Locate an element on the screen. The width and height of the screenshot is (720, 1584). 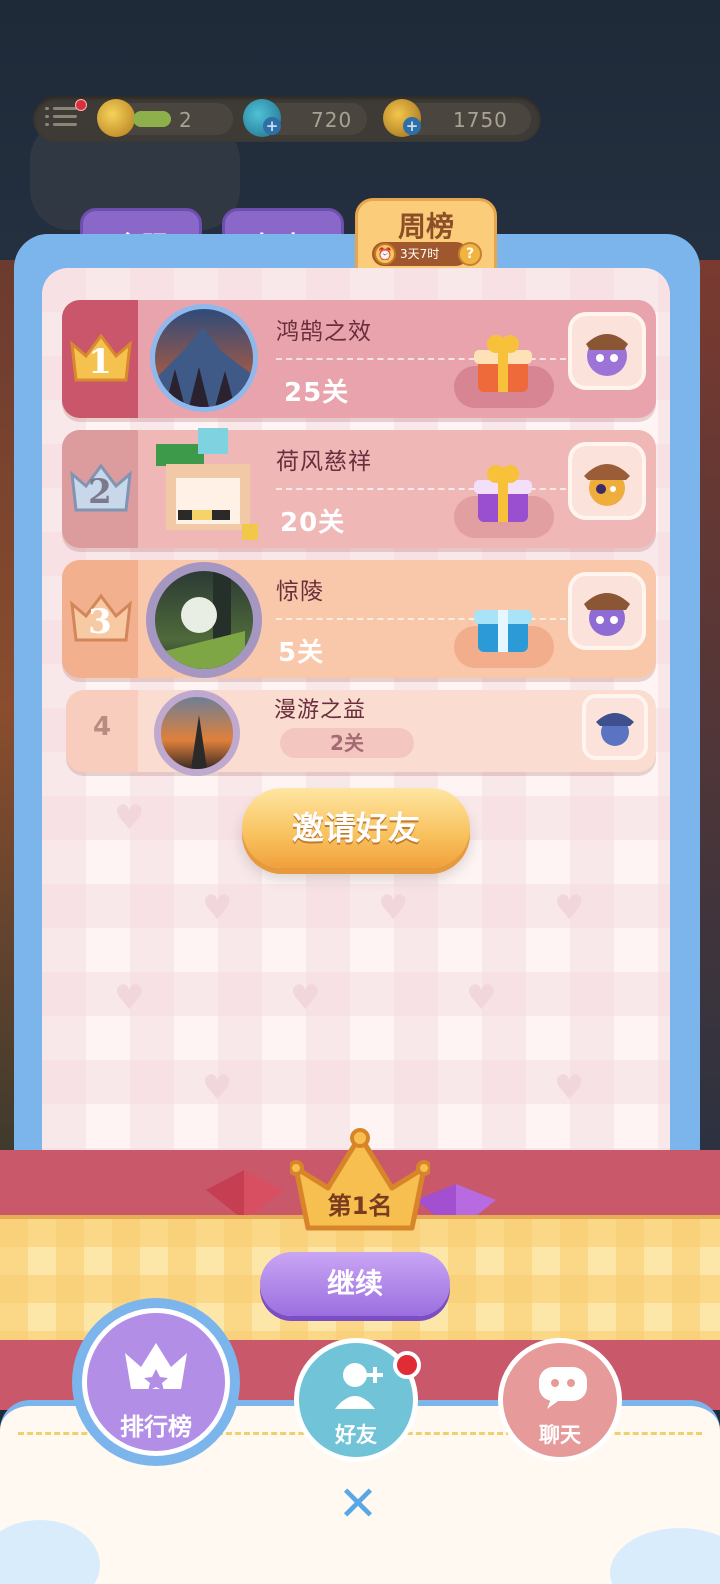
menu-notification-dot is located at coordinates (81, 105).